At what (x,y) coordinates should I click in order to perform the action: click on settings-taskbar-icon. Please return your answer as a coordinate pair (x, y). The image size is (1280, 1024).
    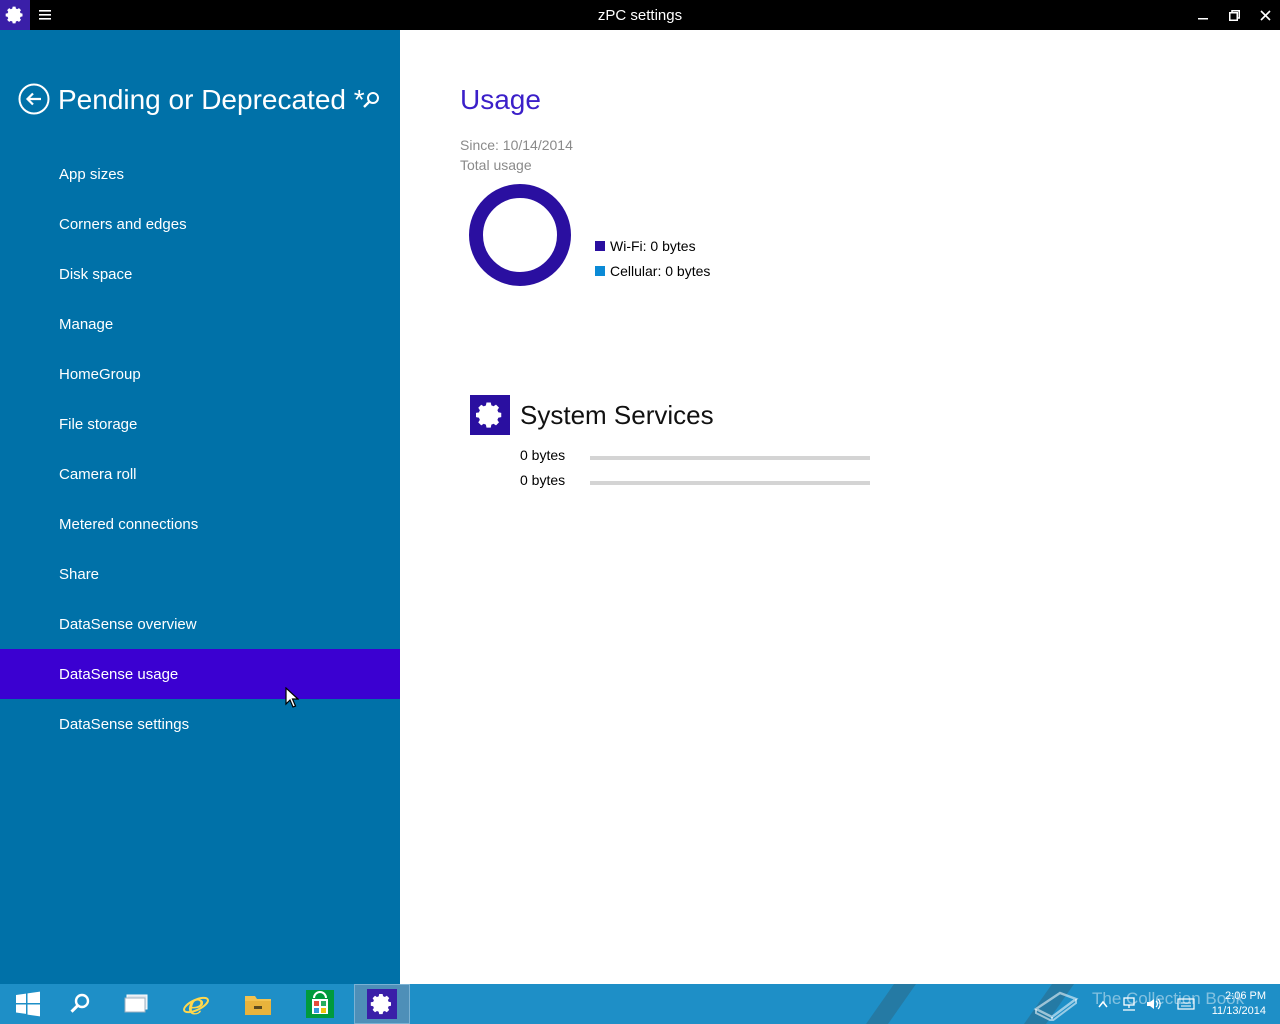
    Looking at the image, I should click on (382, 1004).